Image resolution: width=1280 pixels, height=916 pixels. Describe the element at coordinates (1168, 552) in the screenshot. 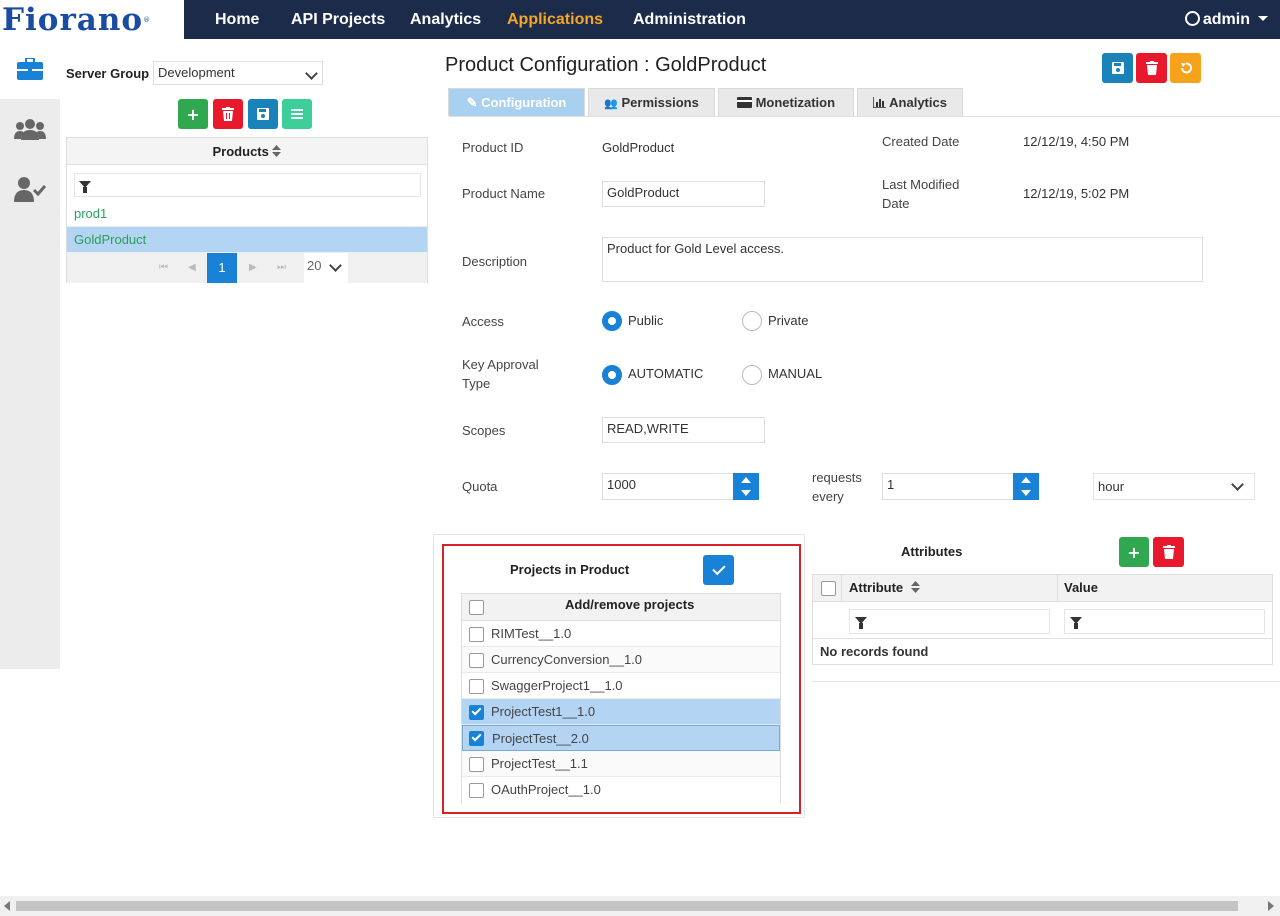

I see `delete-attribute-button` at that location.